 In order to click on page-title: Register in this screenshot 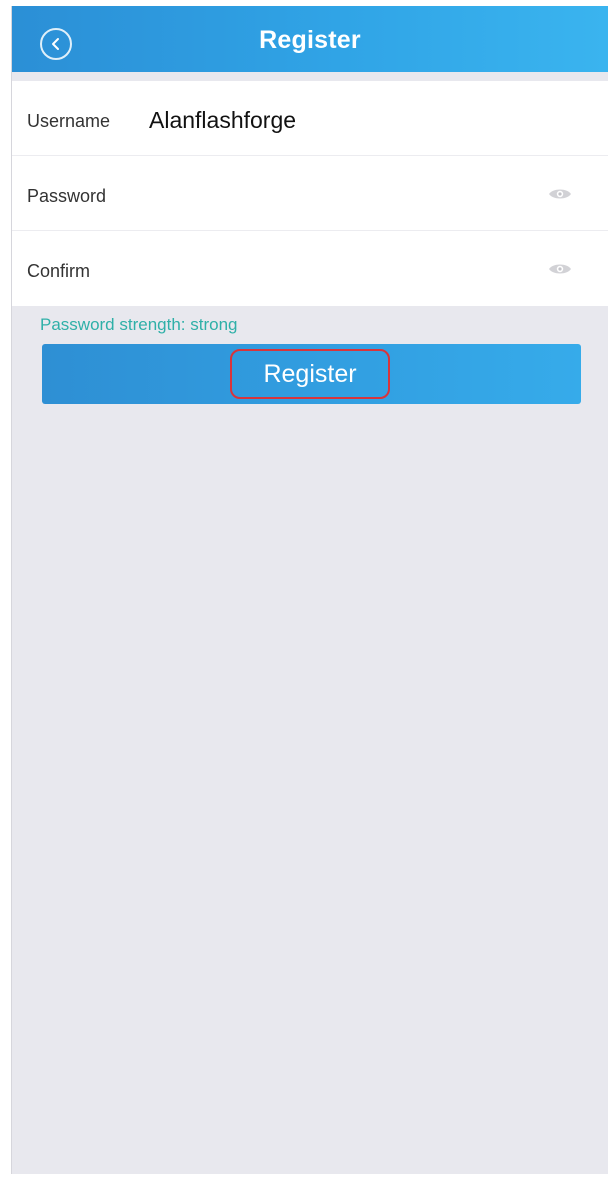, I will do `click(310, 40)`.